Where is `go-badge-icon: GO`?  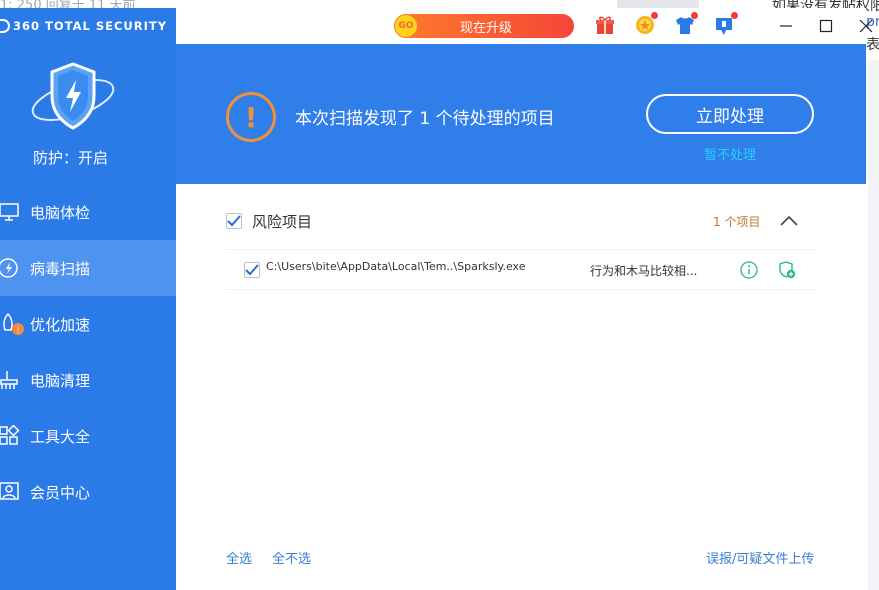 go-badge-icon: GO is located at coordinates (406, 26).